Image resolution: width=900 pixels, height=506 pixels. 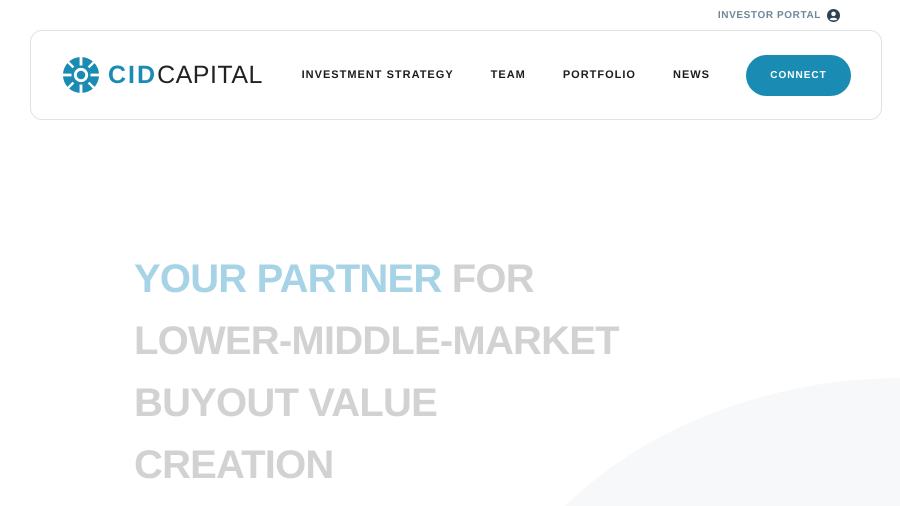 I want to click on nav-link: NEWS, so click(x=691, y=75).